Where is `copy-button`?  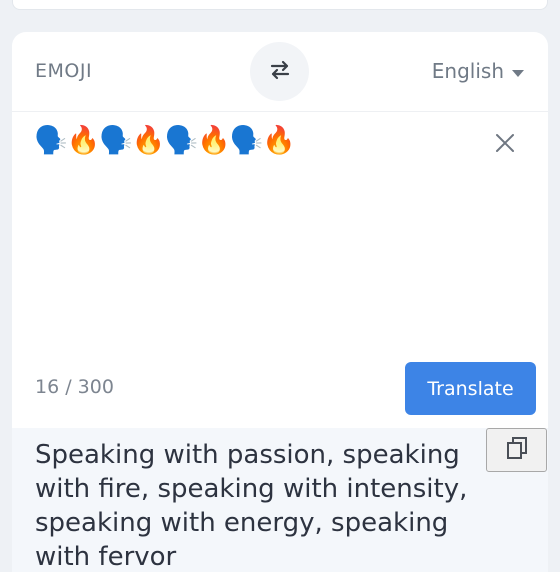
copy-button is located at coordinates (516, 450).